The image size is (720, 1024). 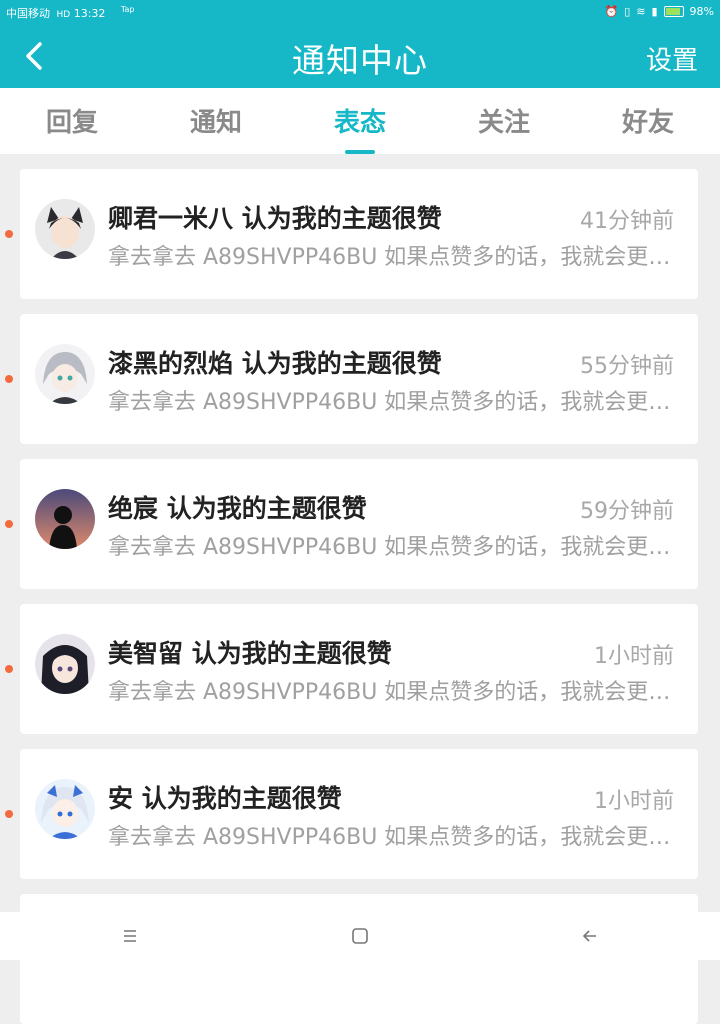 I want to click on battery-percent: 98%, so click(x=701, y=11).